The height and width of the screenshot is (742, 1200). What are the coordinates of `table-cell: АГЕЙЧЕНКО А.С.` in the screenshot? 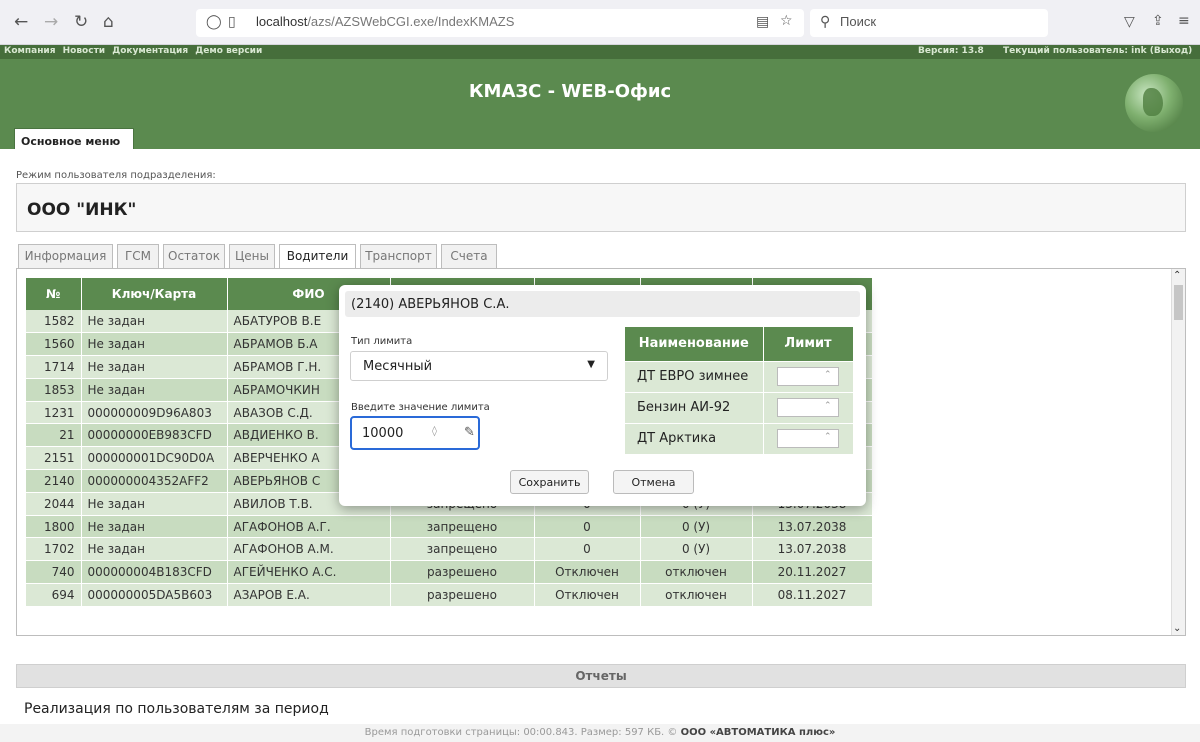 It's located at (309, 572).